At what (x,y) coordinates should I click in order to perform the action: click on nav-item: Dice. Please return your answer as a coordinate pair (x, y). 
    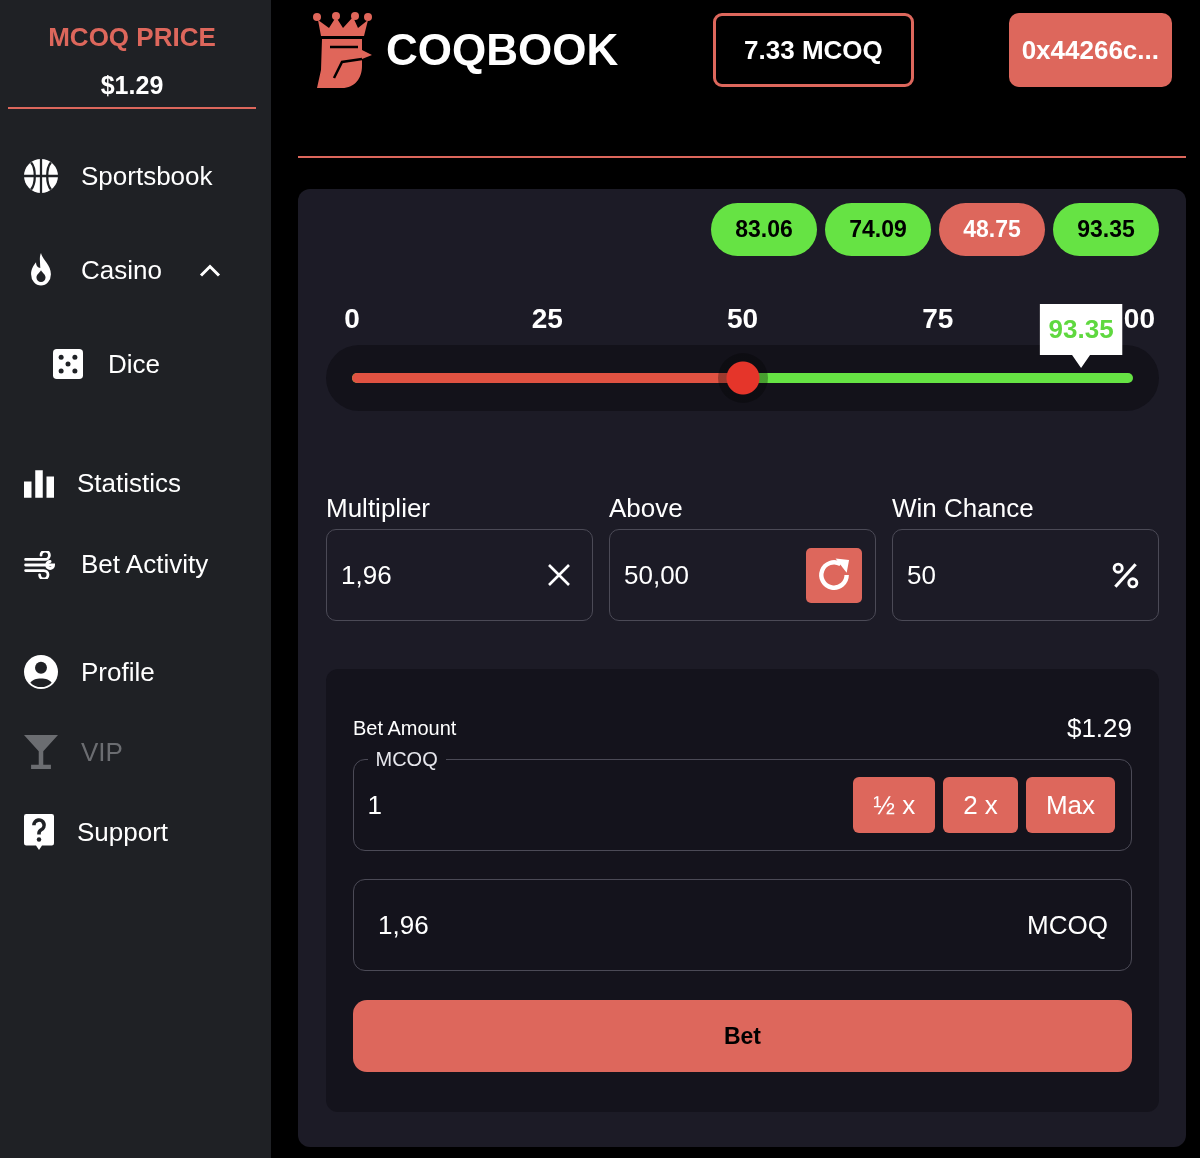
    Looking at the image, I should click on (135, 364).